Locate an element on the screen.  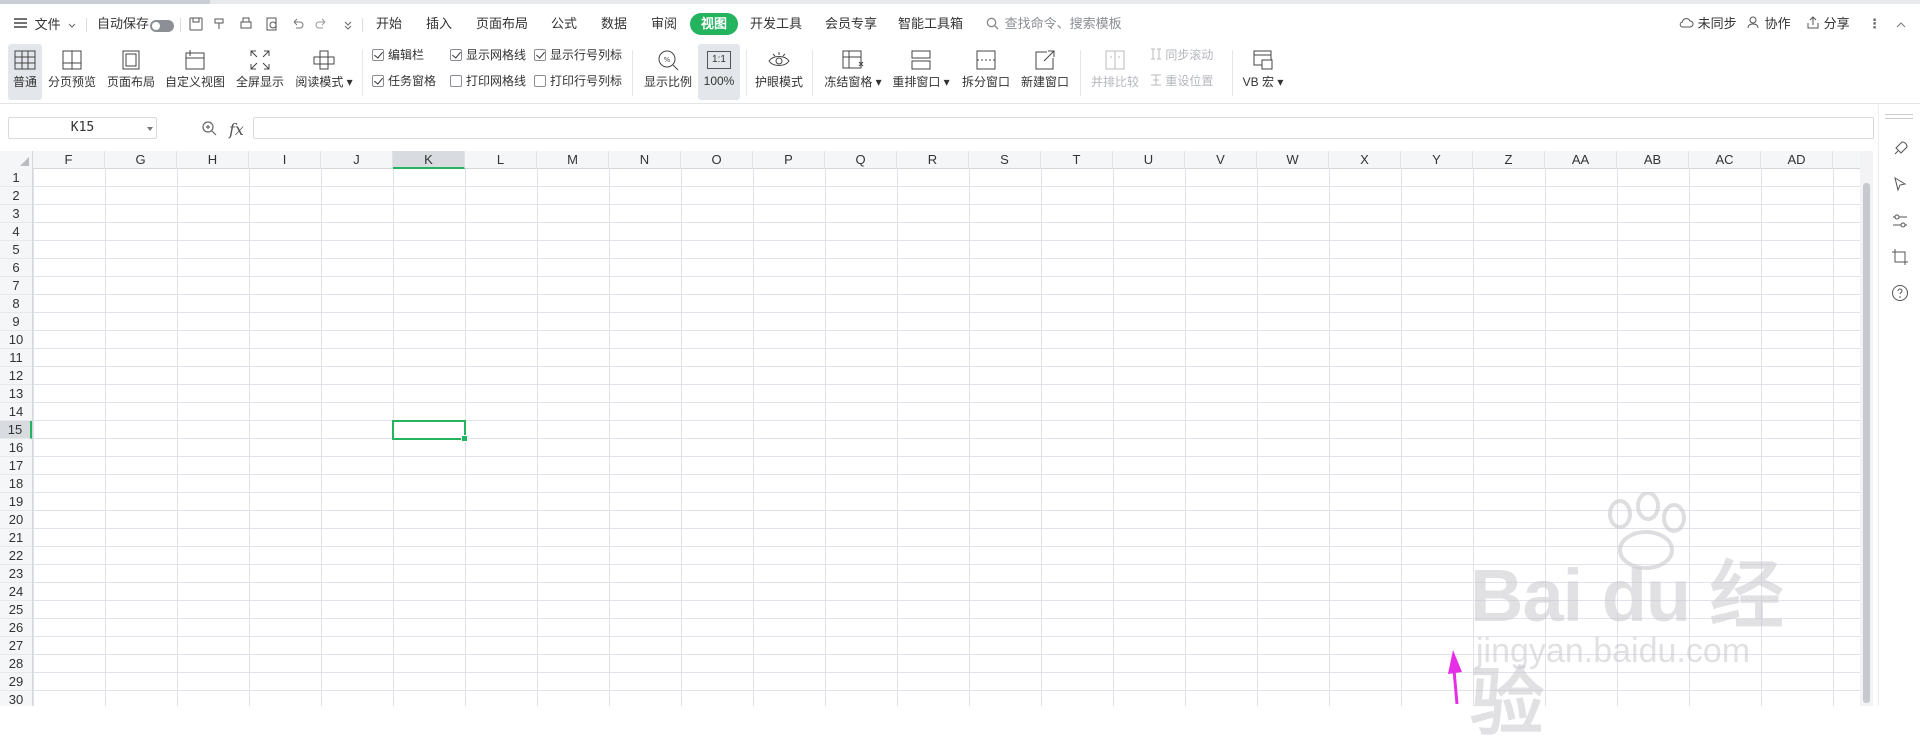
tab-home: 开始 is located at coordinates (389, 24).